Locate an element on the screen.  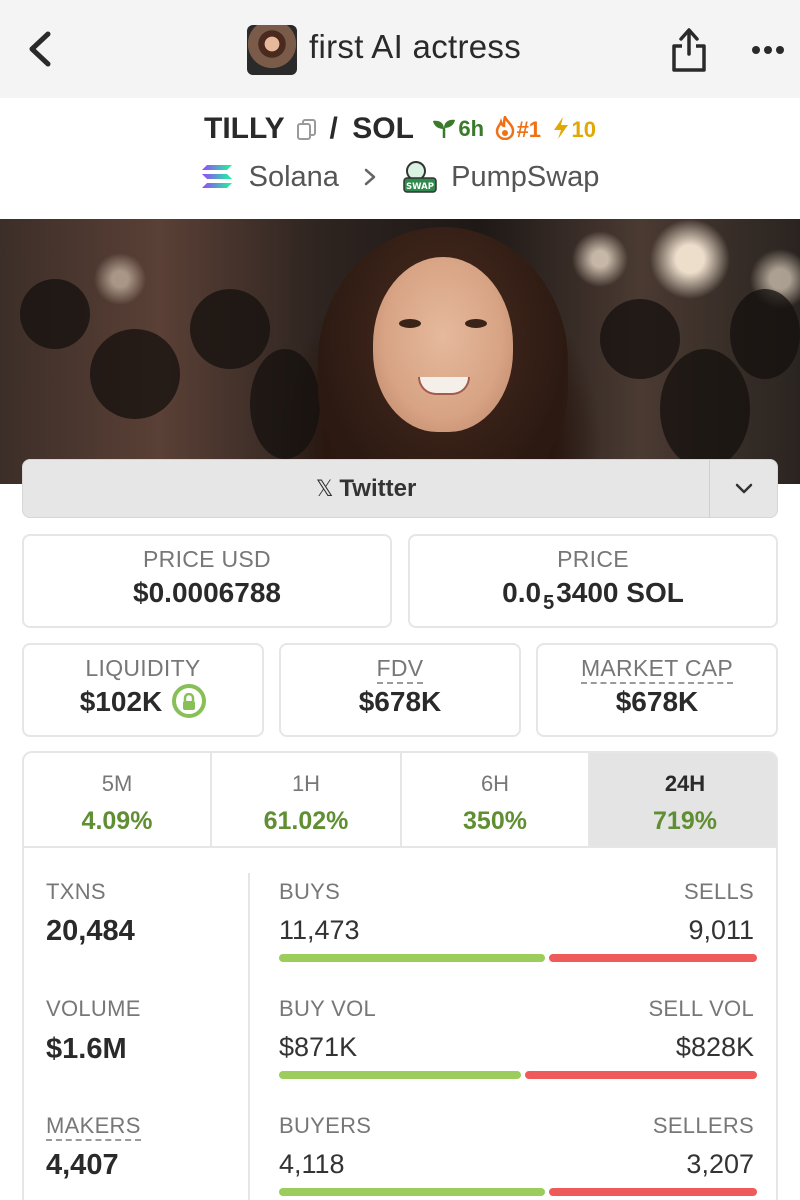
market-cap-value: $678K is located at coordinates (657, 701).